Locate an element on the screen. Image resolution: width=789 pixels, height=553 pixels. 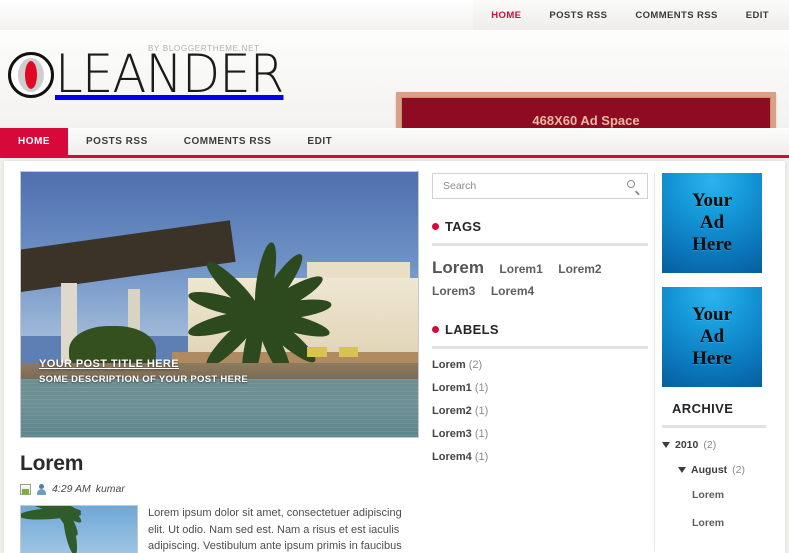
sidebar-divider is located at coordinates (654, 362).